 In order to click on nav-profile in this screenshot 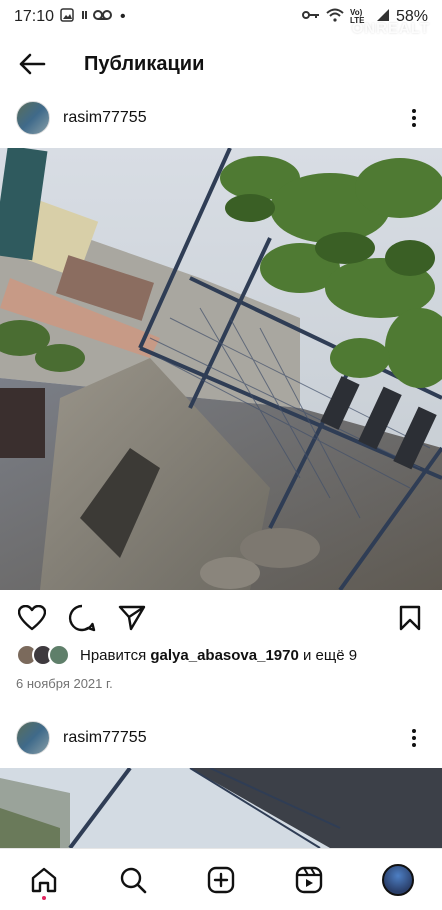, I will do `click(398, 880)`.